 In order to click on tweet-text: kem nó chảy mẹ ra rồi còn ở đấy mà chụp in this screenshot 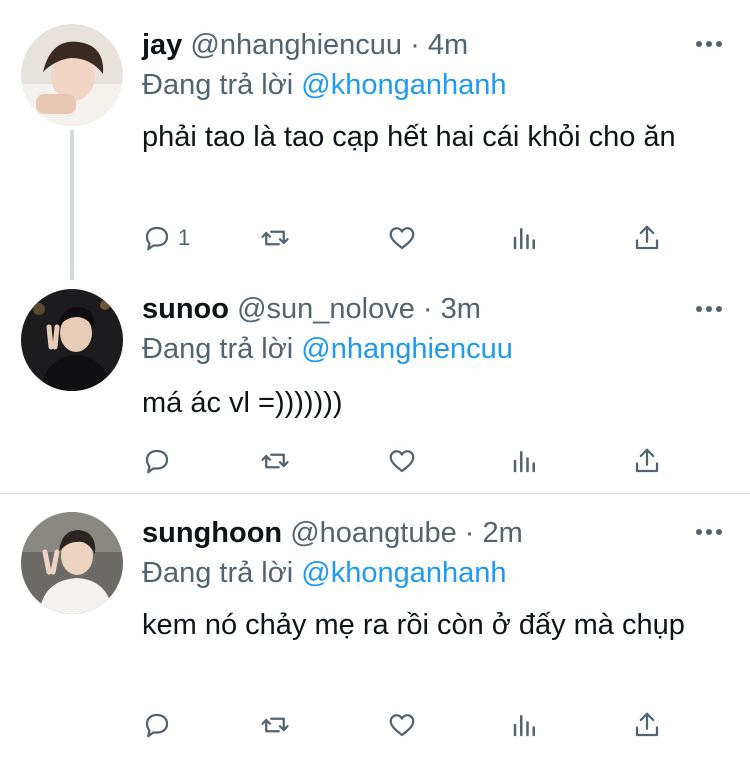, I will do `click(413, 625)`.